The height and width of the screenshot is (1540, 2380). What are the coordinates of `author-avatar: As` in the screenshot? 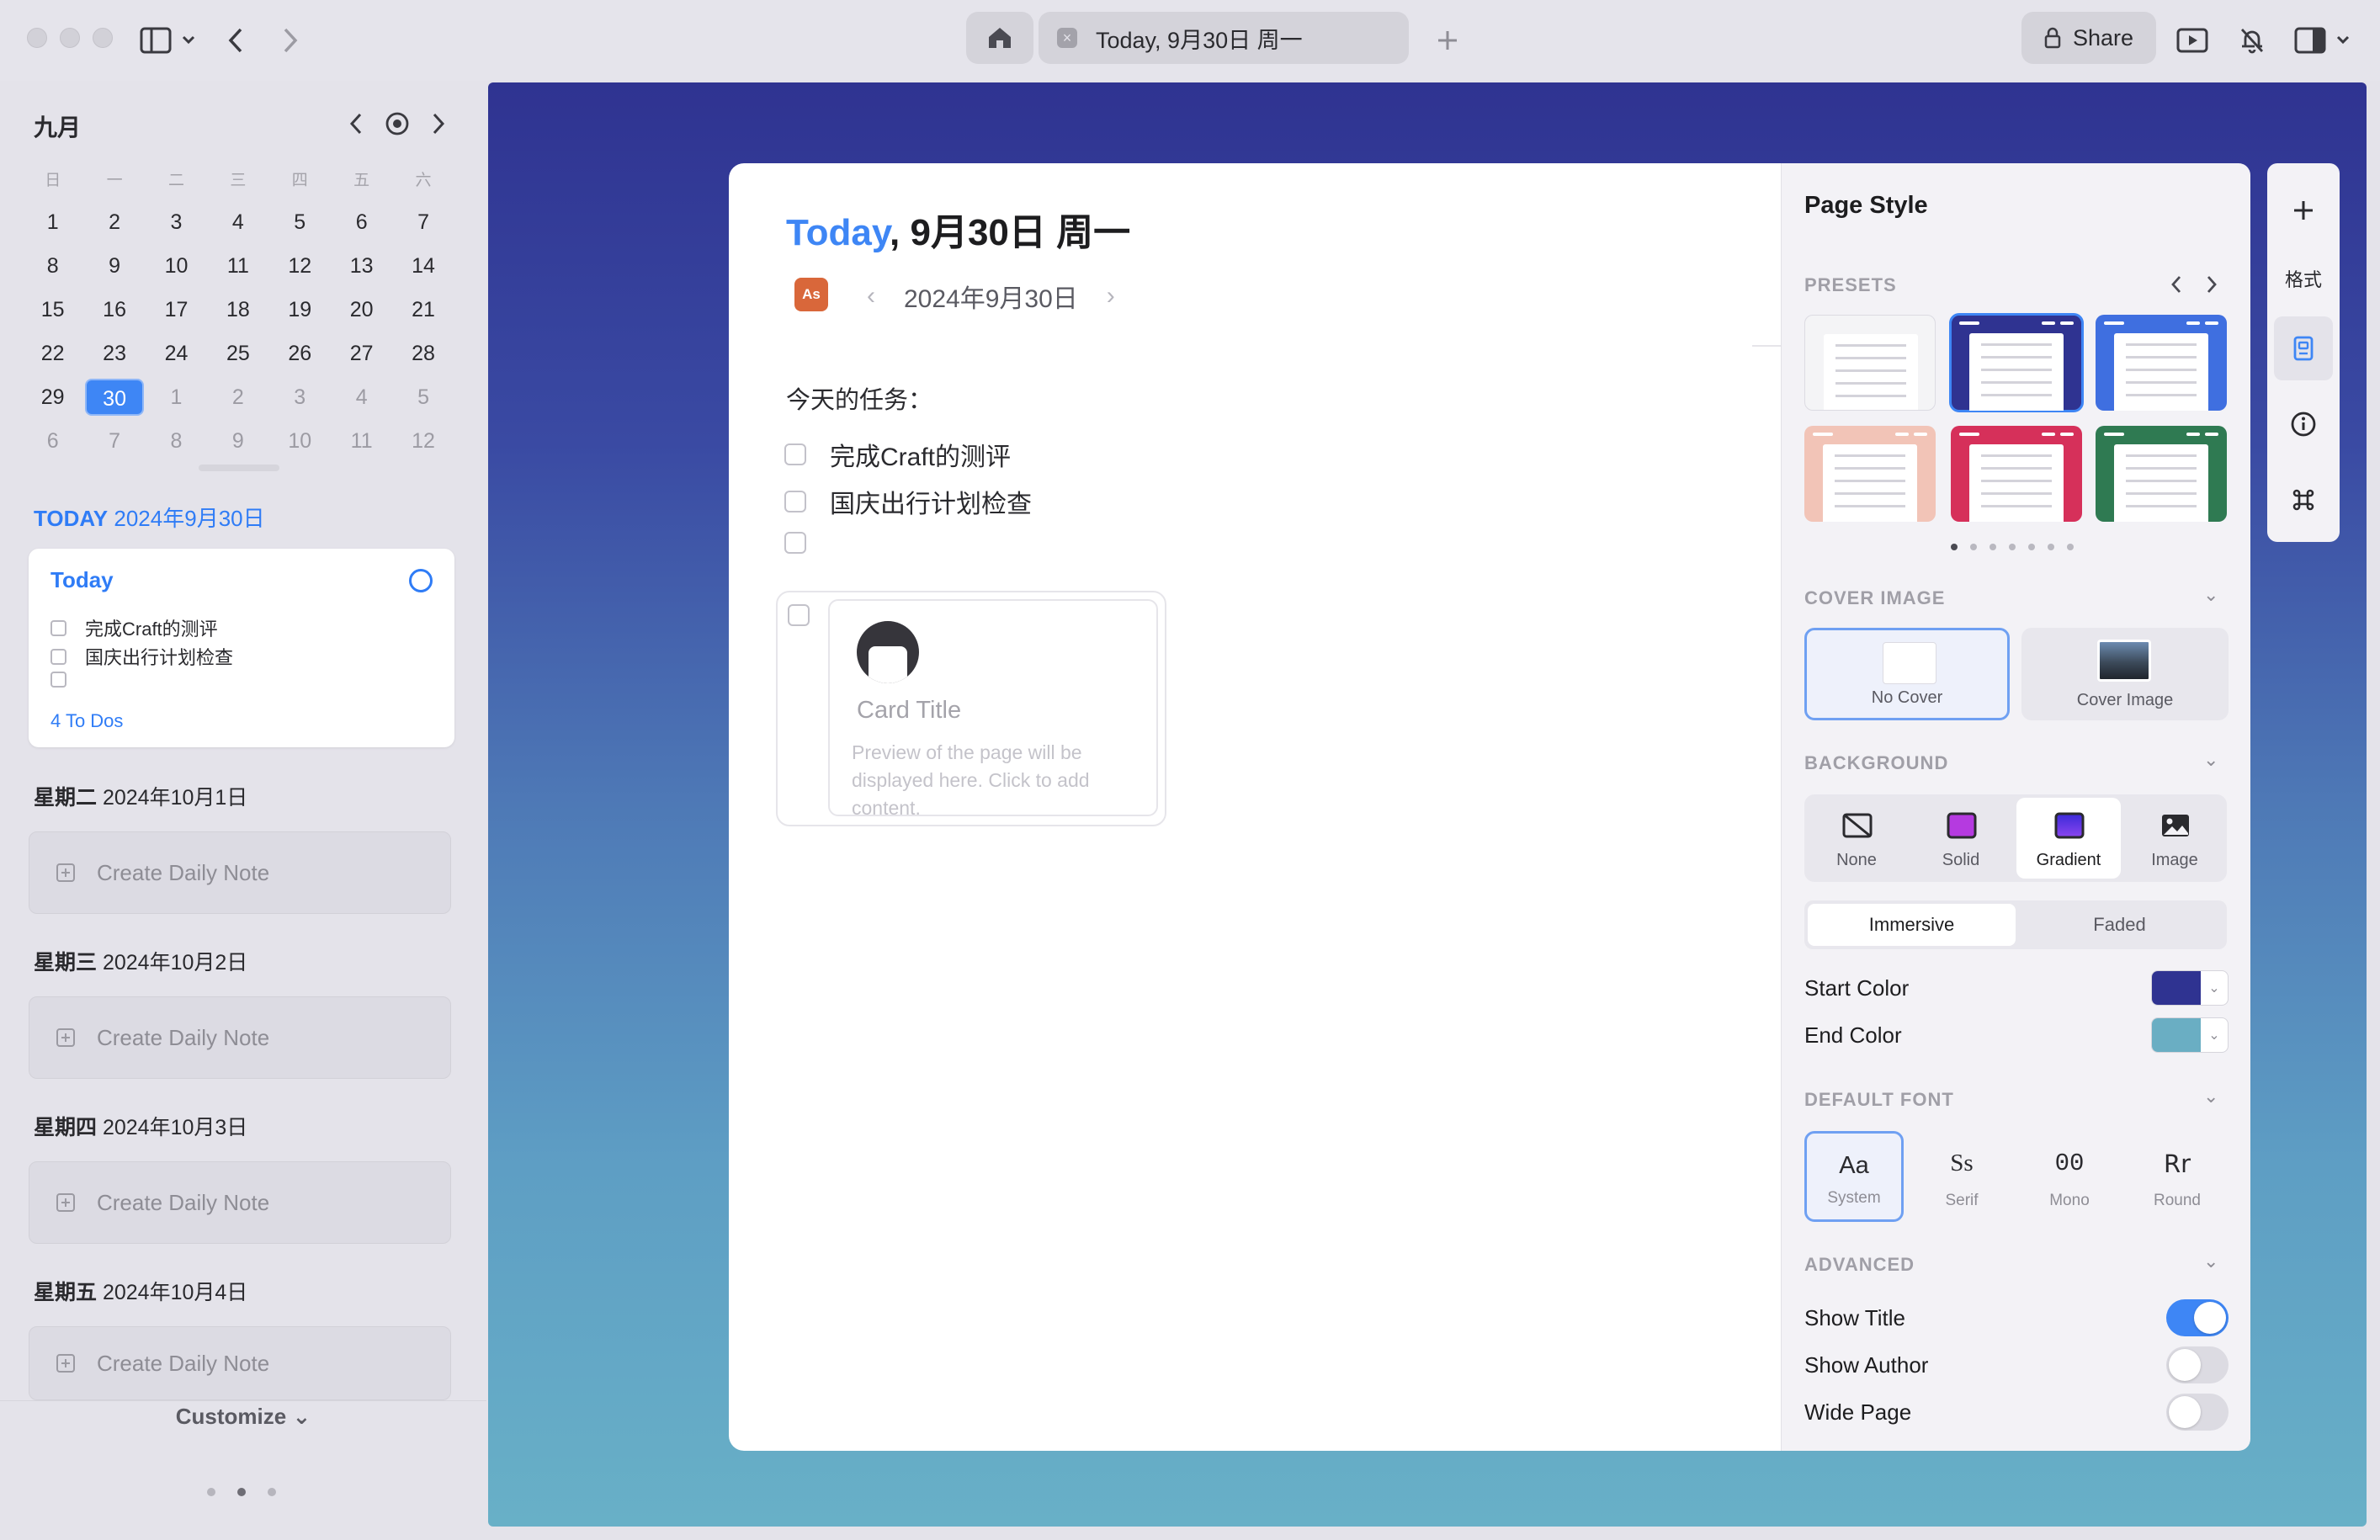 It's located at (811, 294).